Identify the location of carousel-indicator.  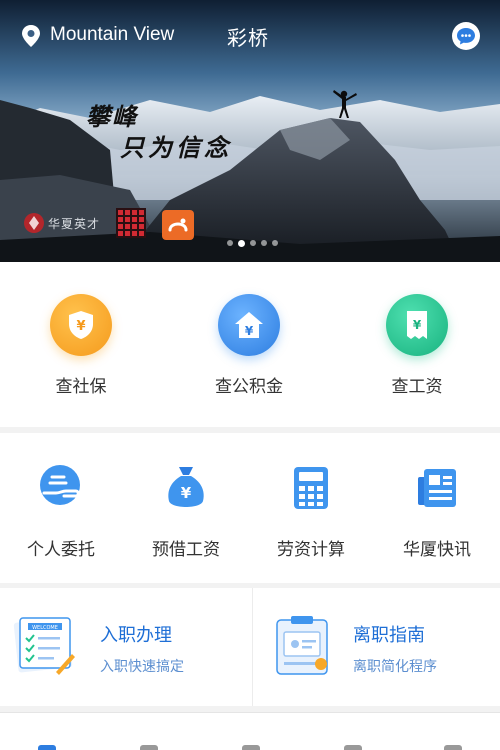
(252, 243).